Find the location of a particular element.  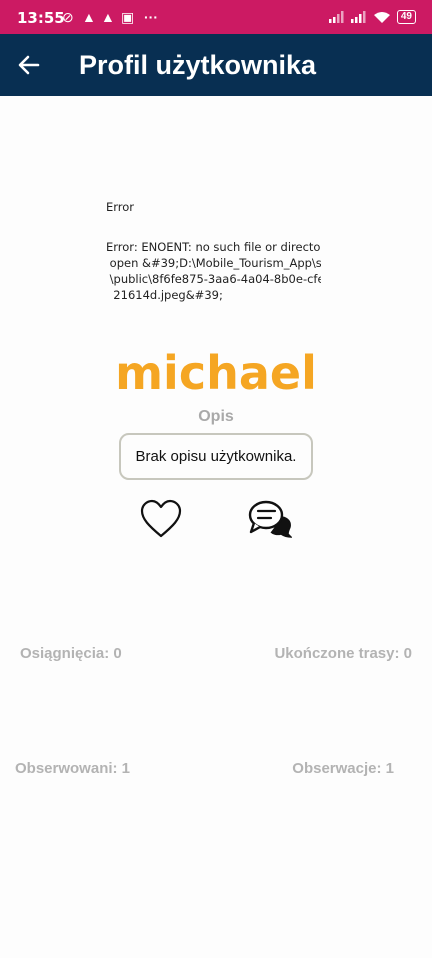

following-count: Obserwowani: 1 is located at coordinates (72, 768).